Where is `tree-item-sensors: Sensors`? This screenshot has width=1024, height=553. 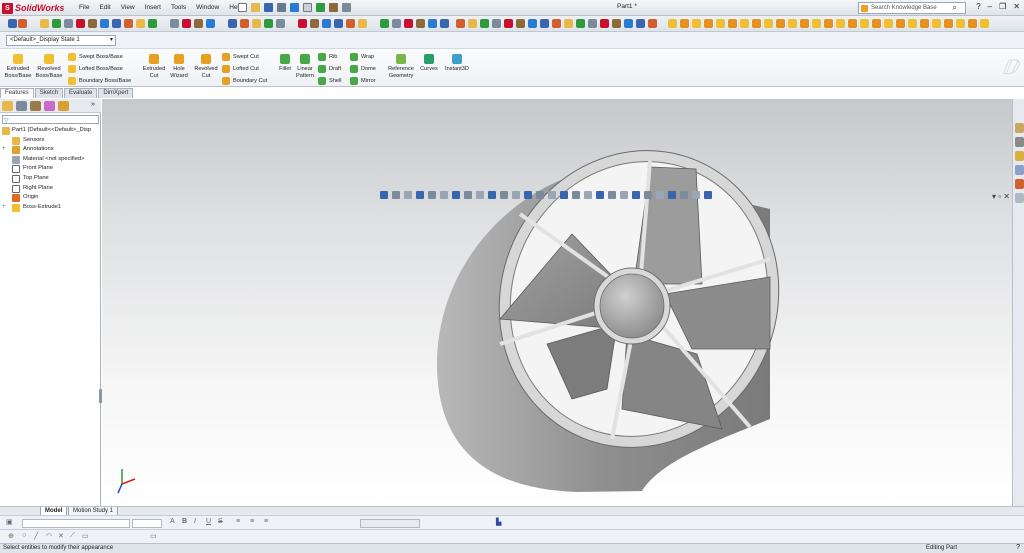
tree-item-sensors: Sensors is located at coordinates (50, 141).